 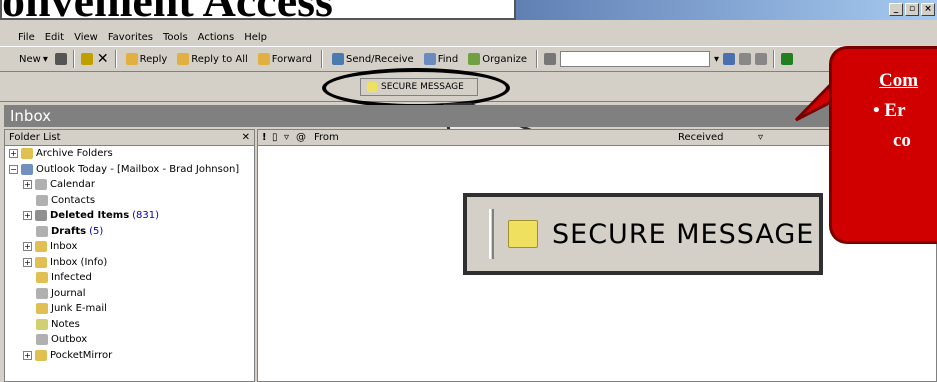 What do you see at coordinates (26, 37) in the screenshot?
I see `menu-file: File` at bounding box center [26, 37].